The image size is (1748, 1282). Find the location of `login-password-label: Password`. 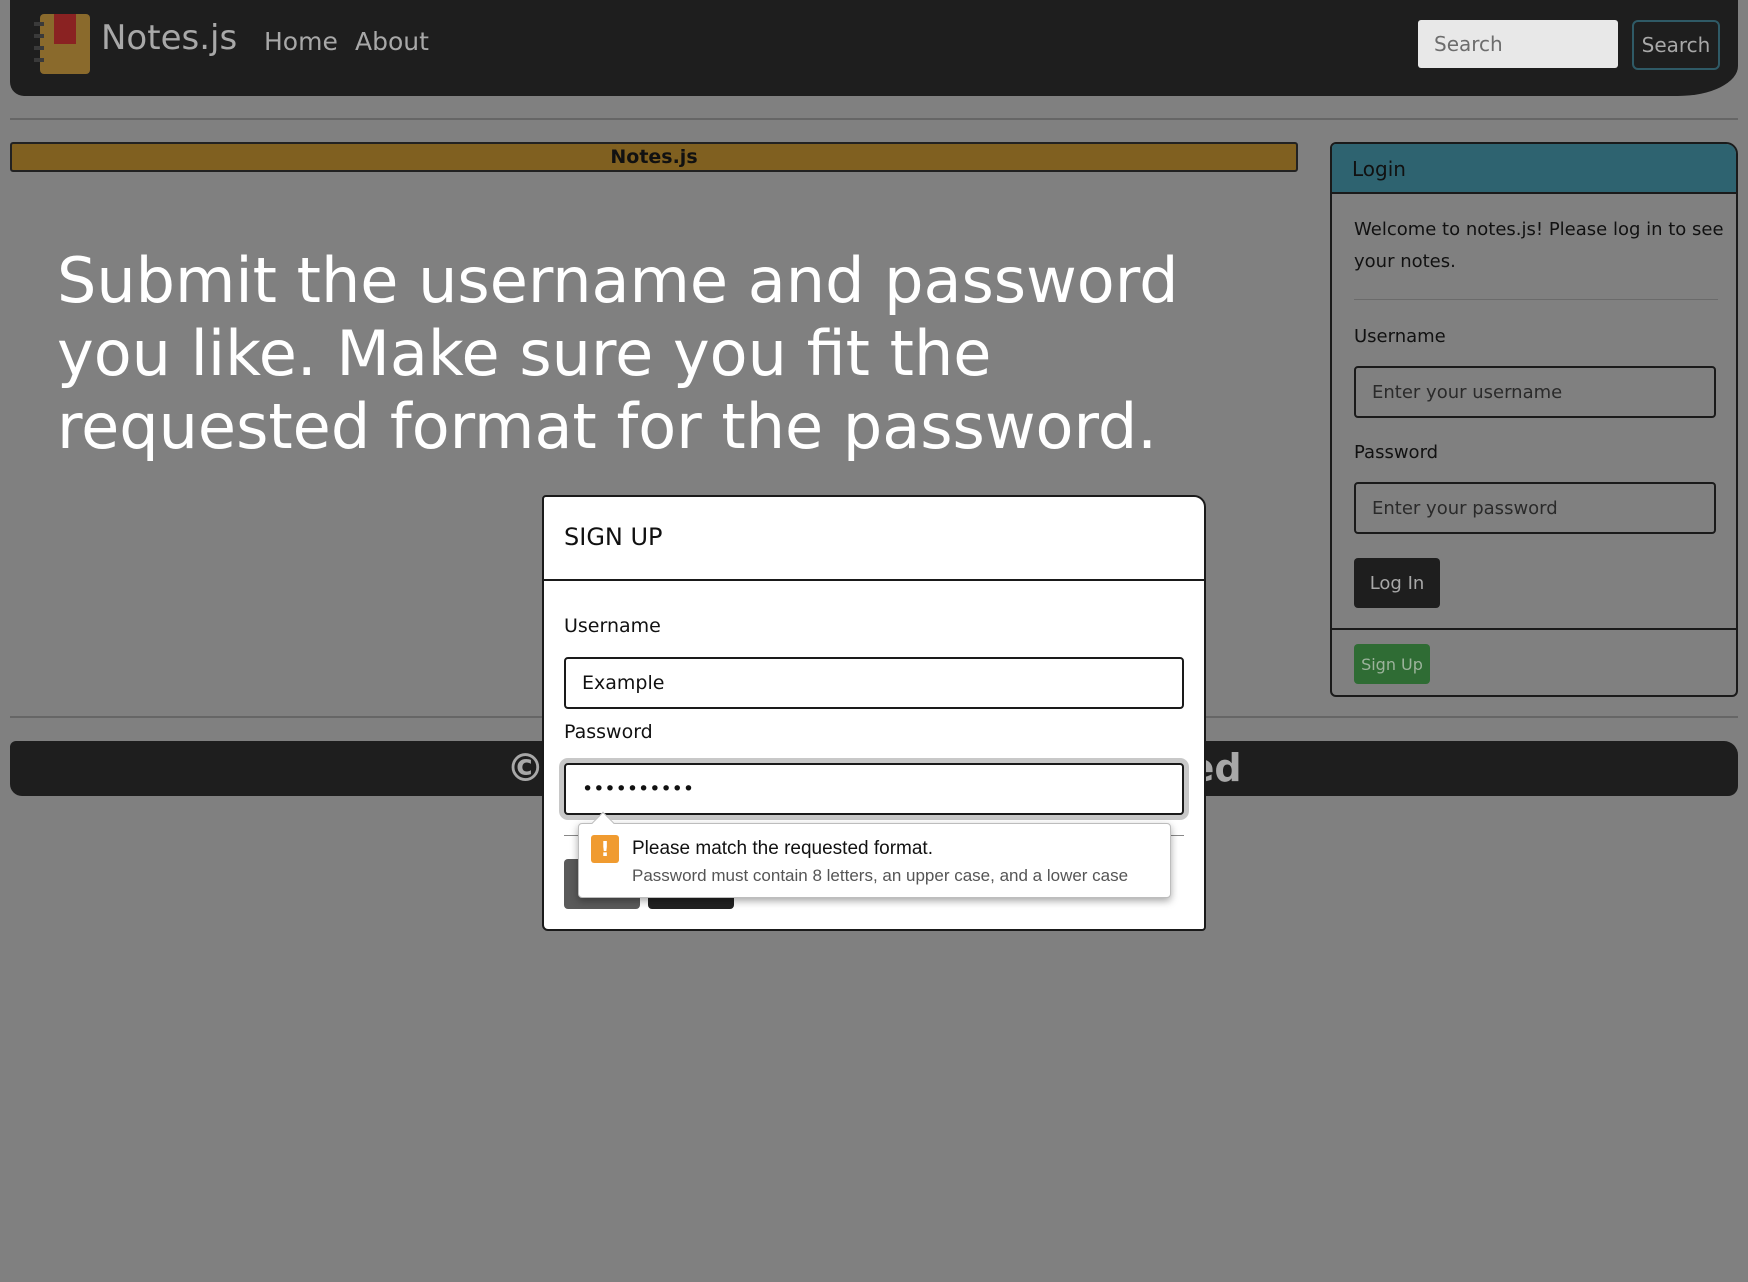

login-password-label: Password is located at coordinates (1396, 452).